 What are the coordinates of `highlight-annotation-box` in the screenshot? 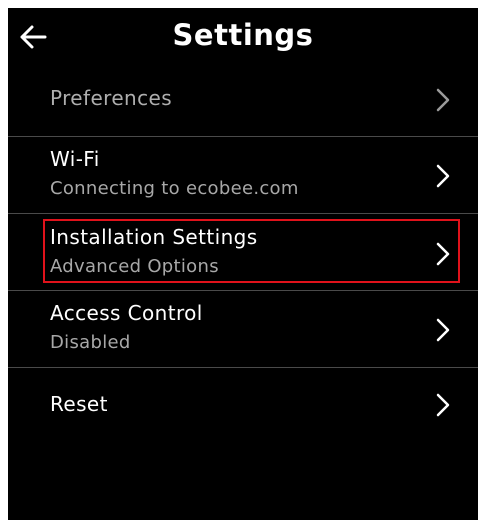 It's located at (251, 251).